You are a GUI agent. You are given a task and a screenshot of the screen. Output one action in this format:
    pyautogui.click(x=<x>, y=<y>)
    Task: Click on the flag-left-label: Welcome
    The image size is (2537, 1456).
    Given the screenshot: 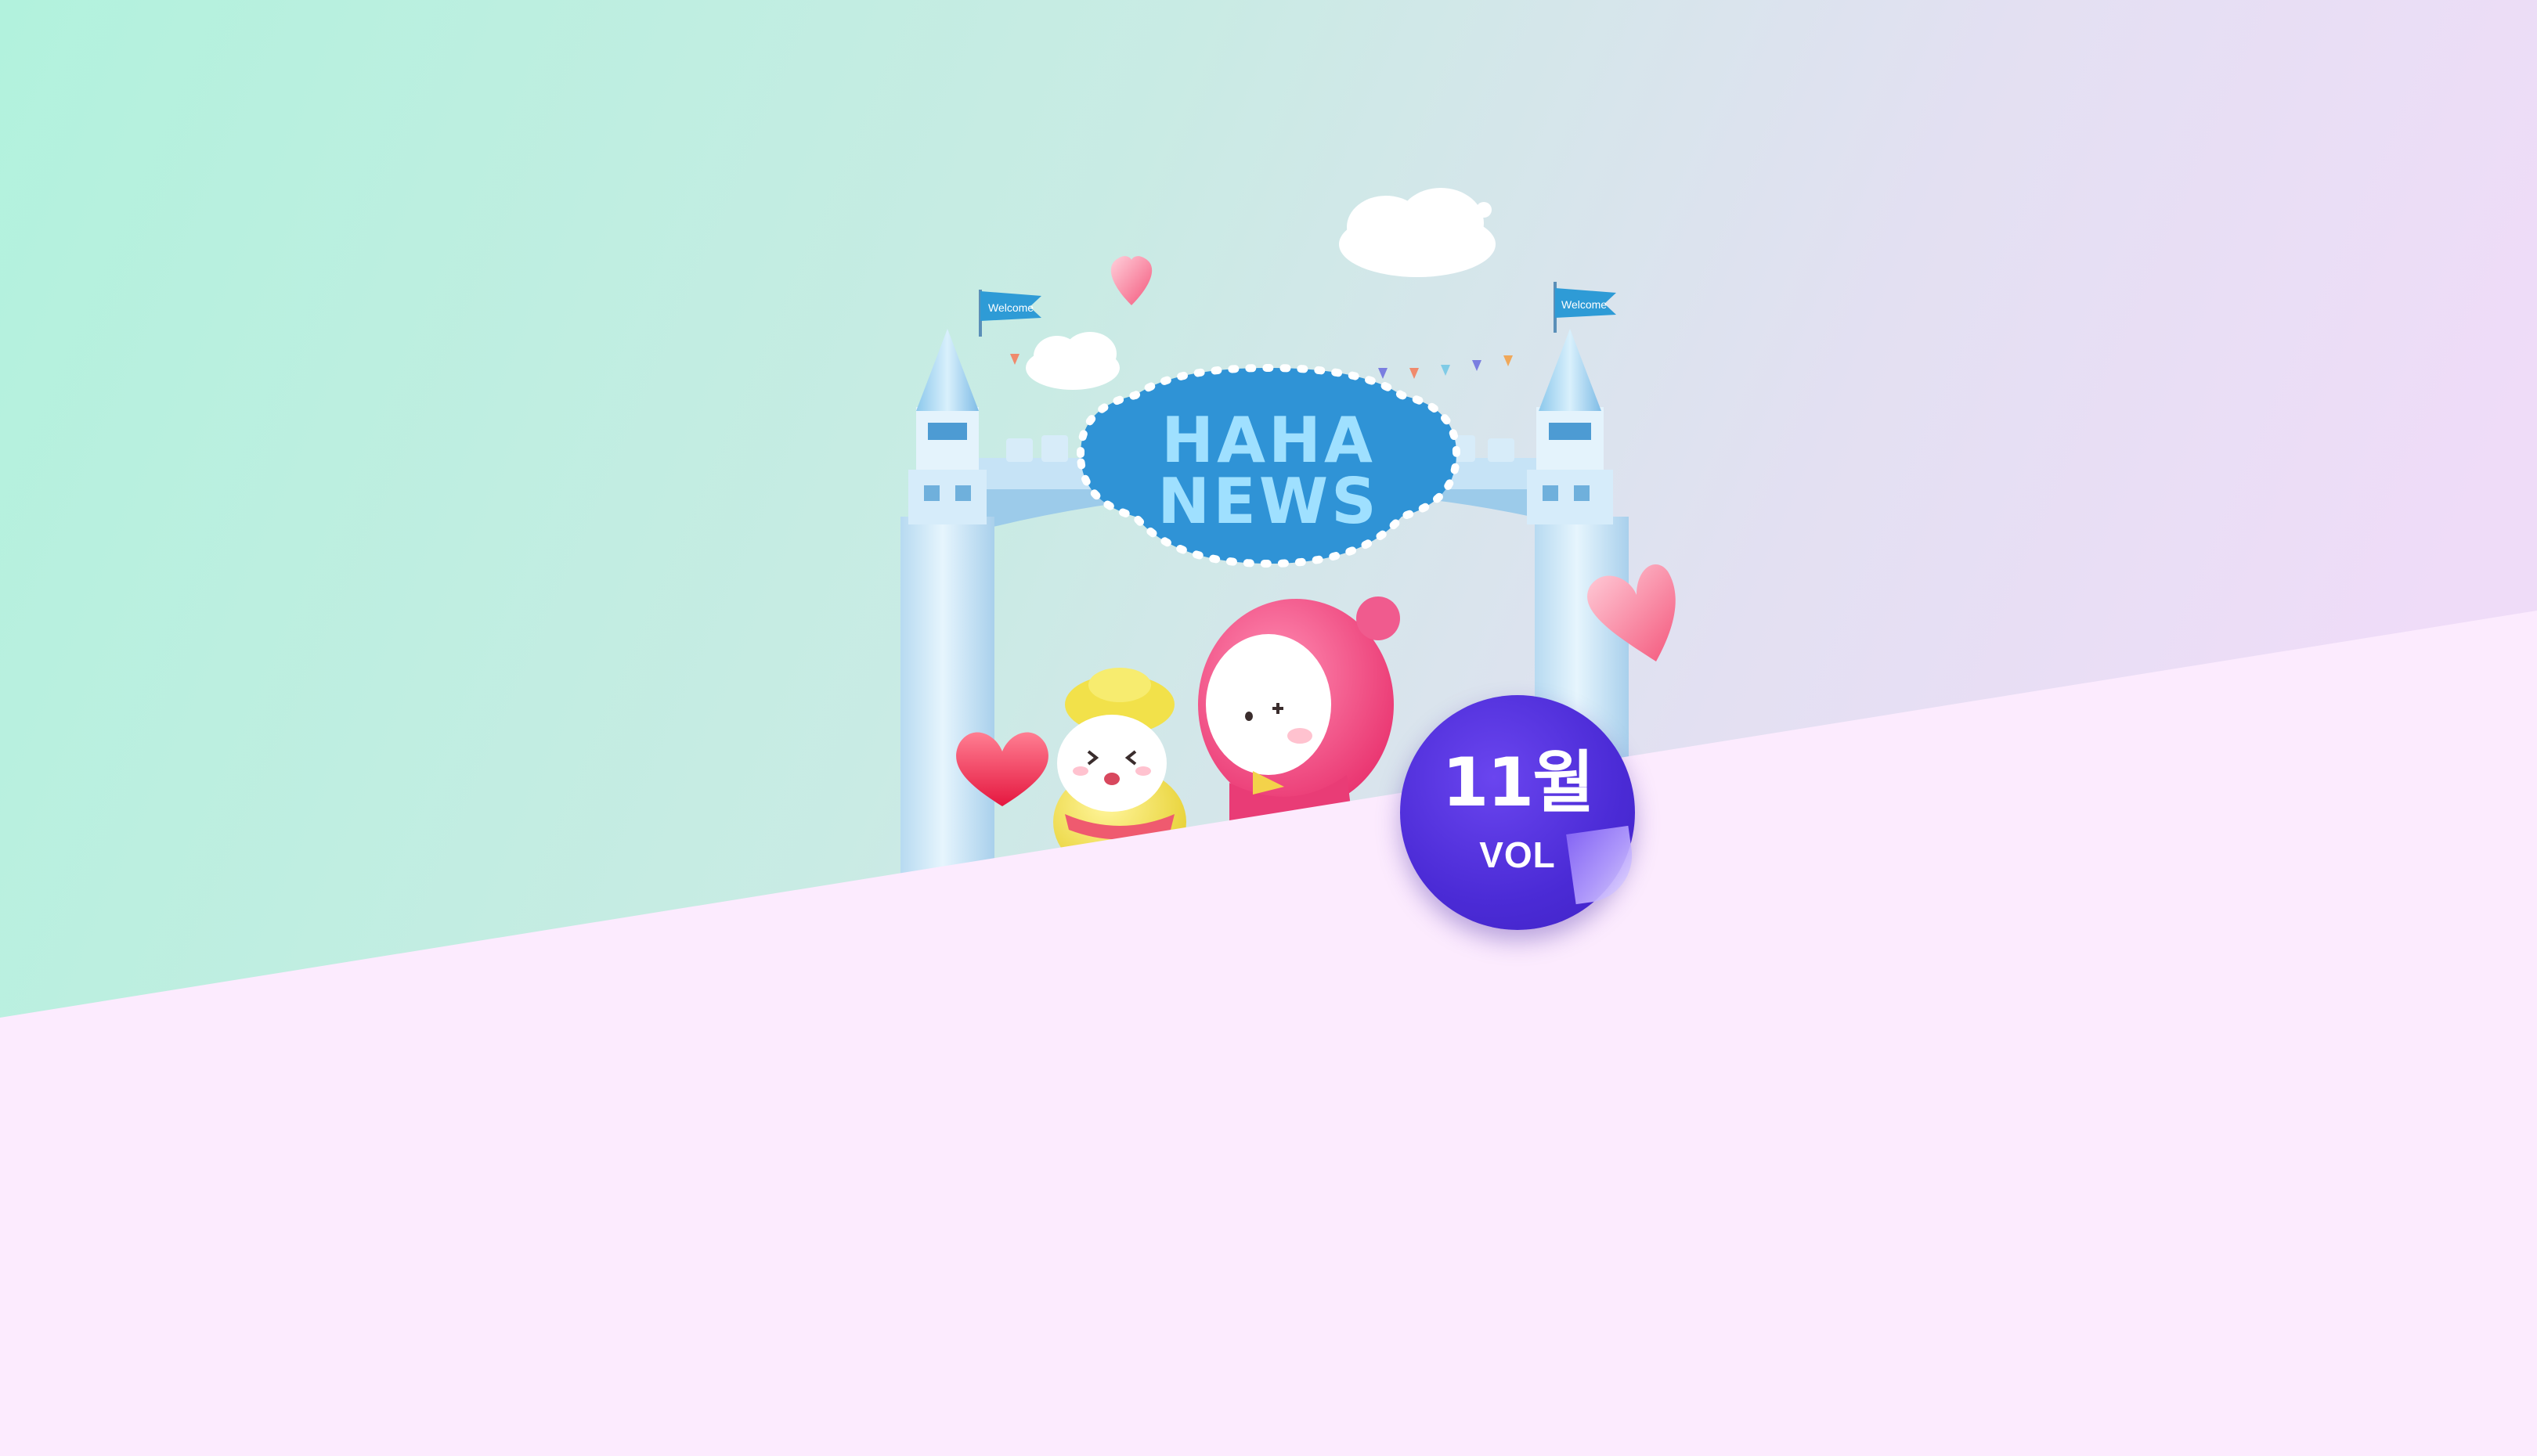 What is the action you would take?
    pyautogui.click(x=1011, y=307)
    